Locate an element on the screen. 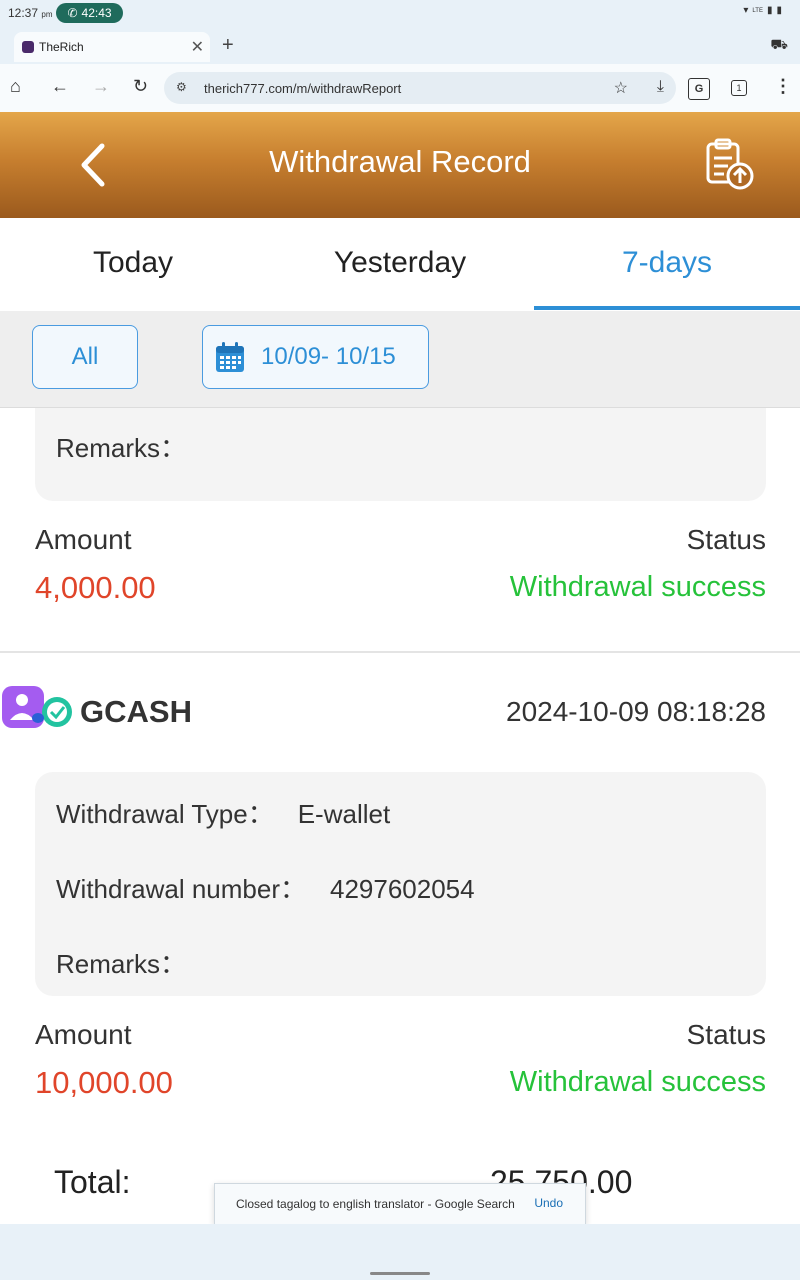  browser-tab-strip: TheRich ✕ is located at coordinates (400, 46).